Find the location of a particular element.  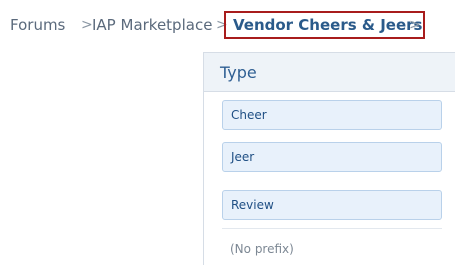

breadcrumb-item-forums: Forums is located at coordinates (37, 25).